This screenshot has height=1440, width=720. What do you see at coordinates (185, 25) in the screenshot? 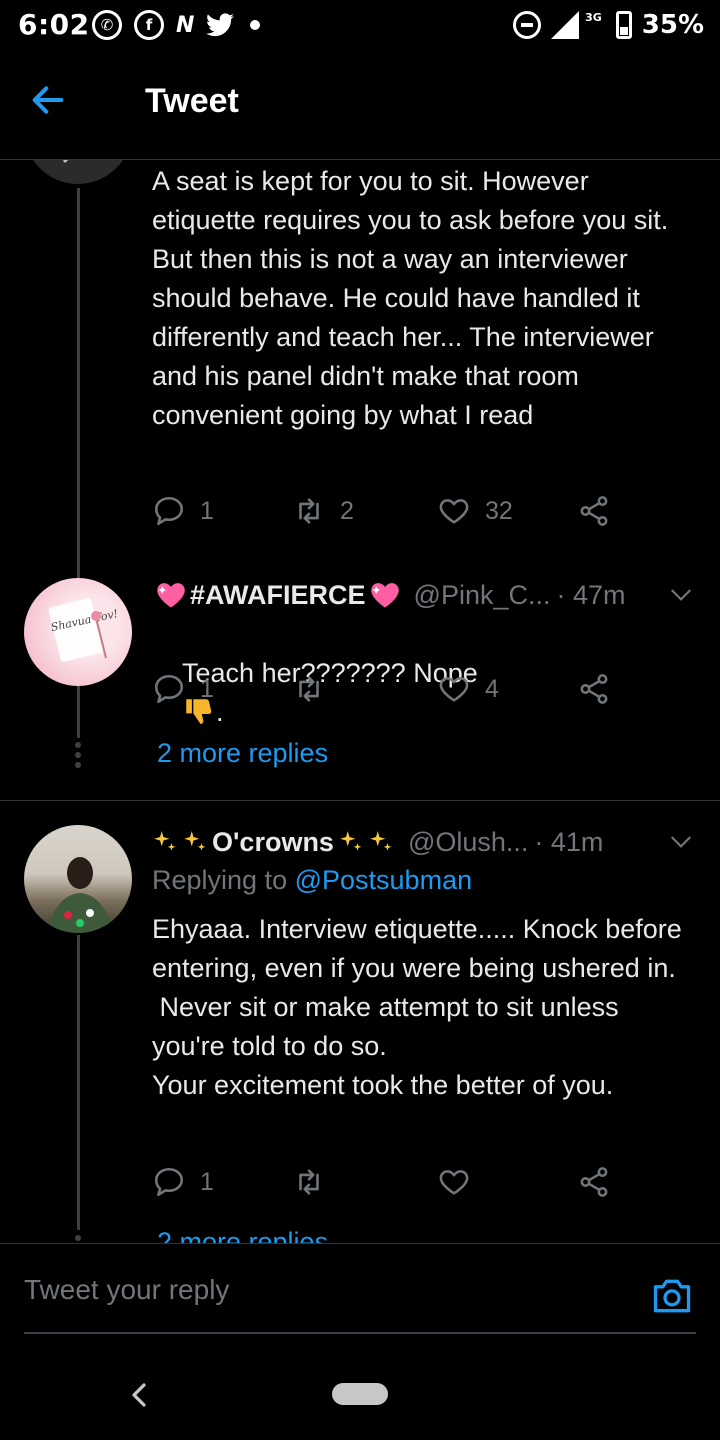
I see `news-icon: N` at bounding box center [185, 25].